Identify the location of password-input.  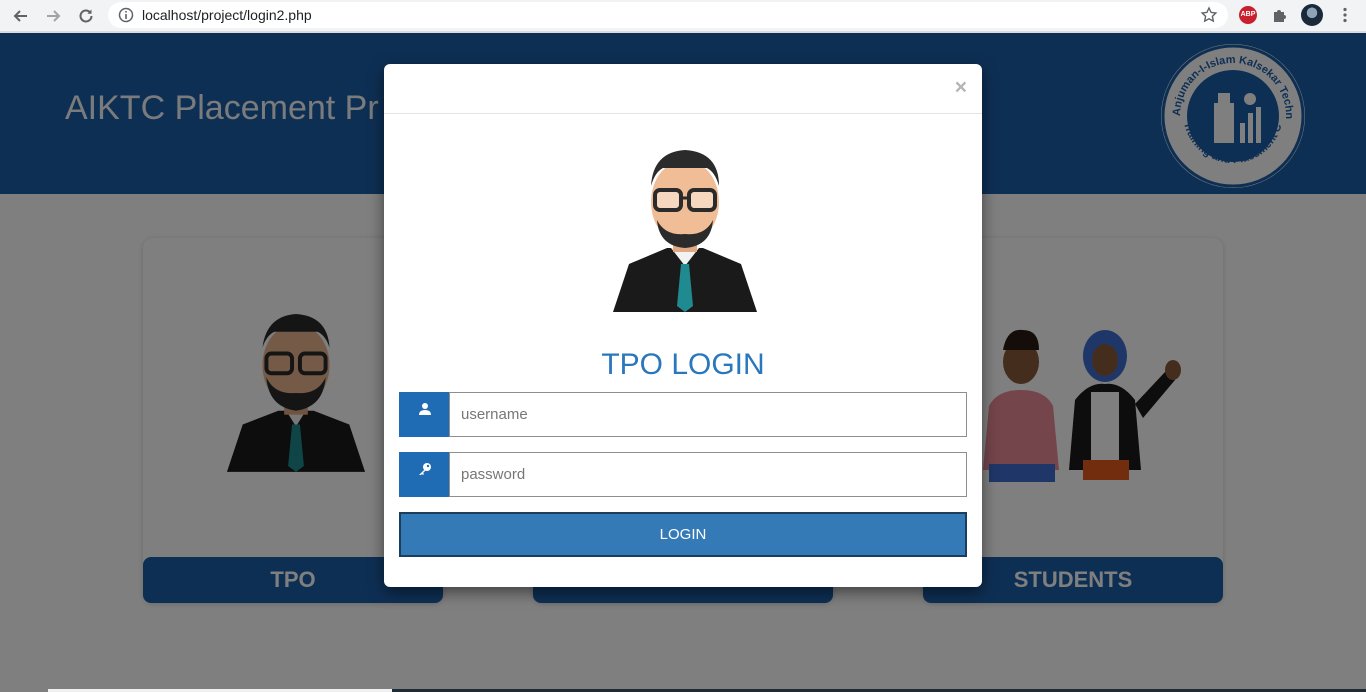
(708, 474).